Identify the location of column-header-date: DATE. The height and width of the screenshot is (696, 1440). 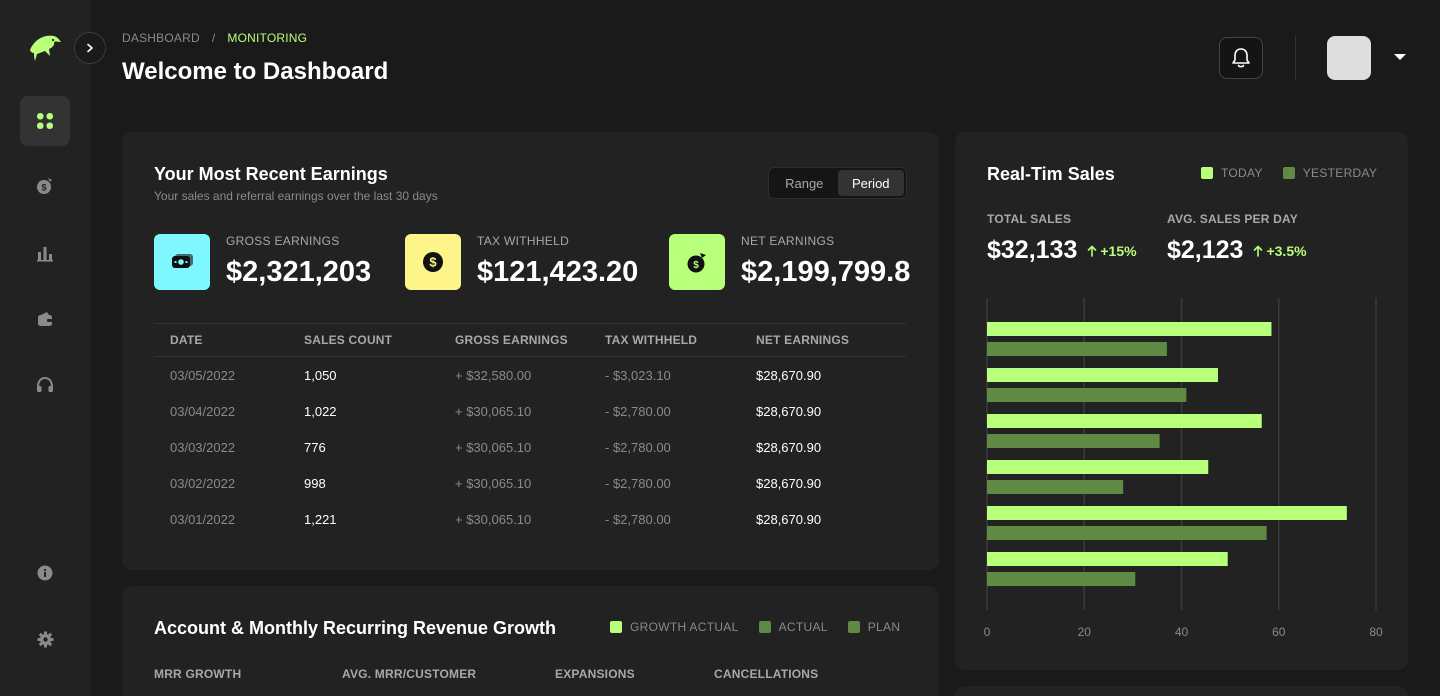
(229, 340).